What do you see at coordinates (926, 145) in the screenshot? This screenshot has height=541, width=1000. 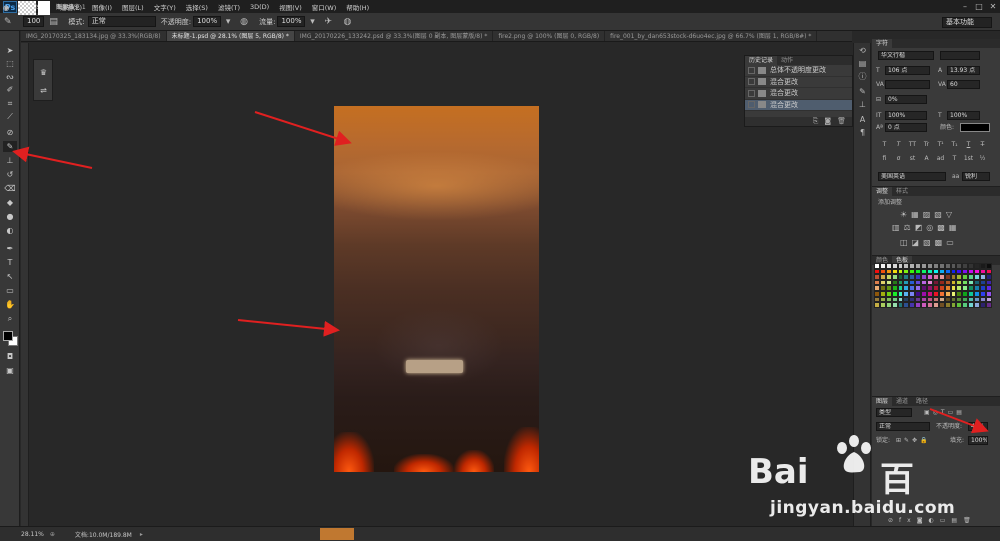 I see `small-caps-button: Tr` at bounding box center [926, 145].